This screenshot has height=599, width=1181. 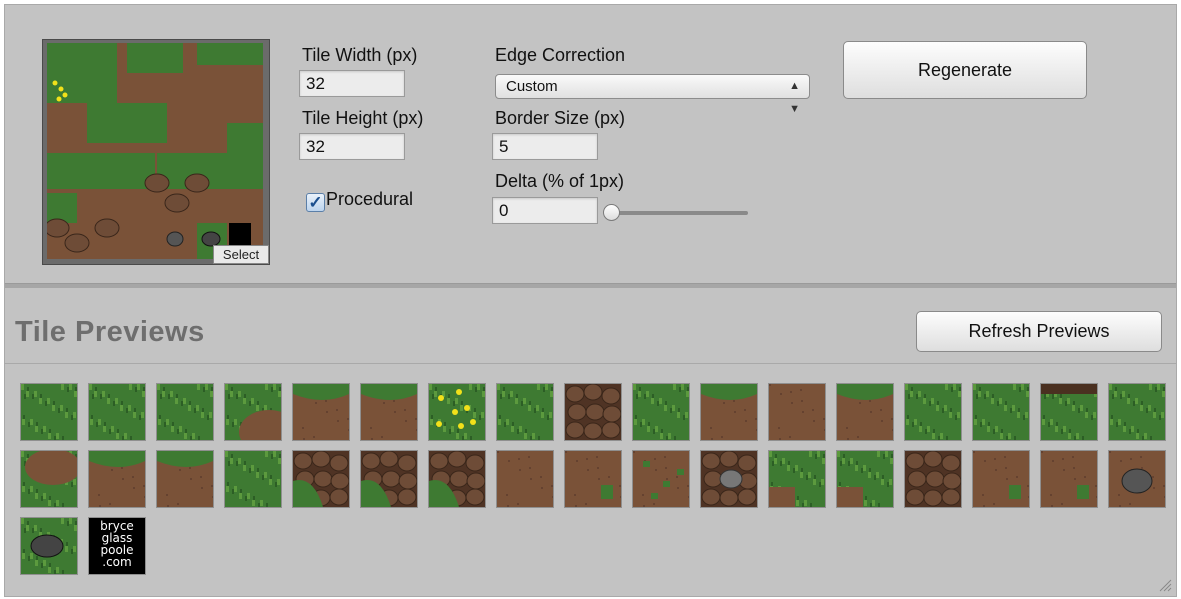 What do you see at coordinates (352, 83) in the screenshot?
I see `tile-width-field: 32` at bounding box center [352, 83].